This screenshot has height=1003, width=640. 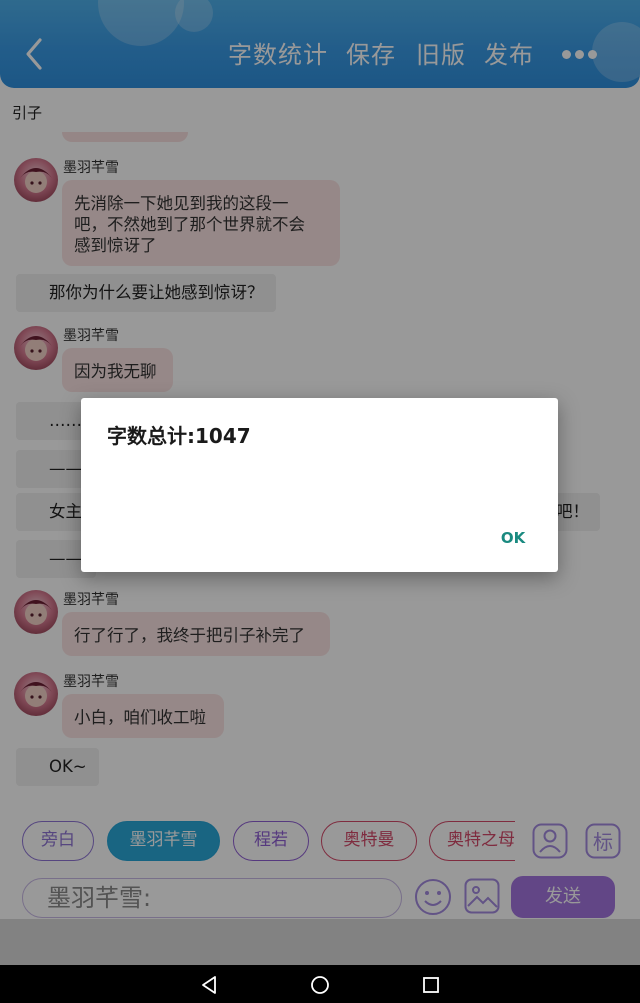 What do you see at coordinates (513, 538) in the screenshot?
I see `dialog-ok-button: OK` at bounding box center [513, 538].